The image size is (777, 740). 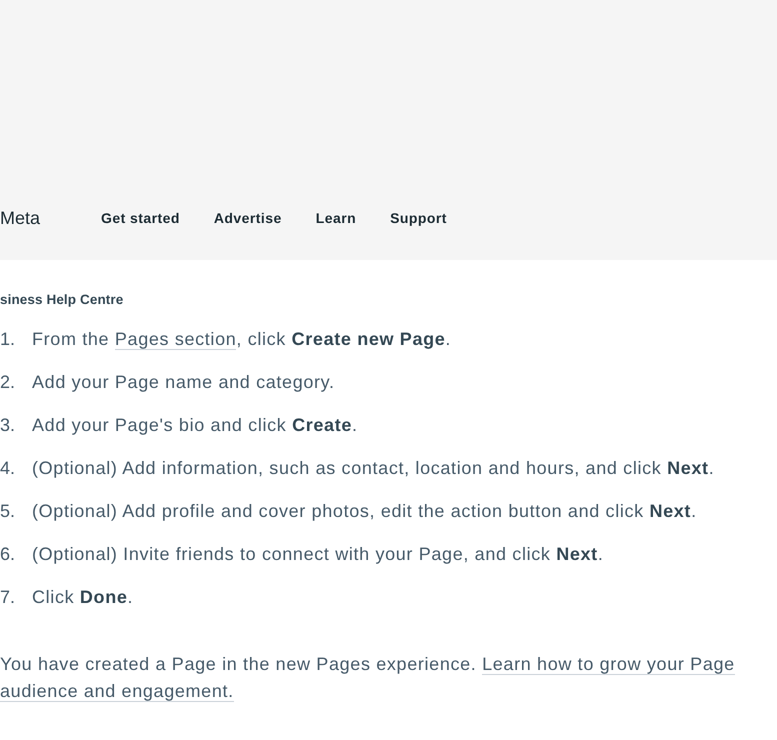 What do you see at coordinates (8, 339) in the screenshot?
I see `step-number: 1.` at bounding box center [8, 339].